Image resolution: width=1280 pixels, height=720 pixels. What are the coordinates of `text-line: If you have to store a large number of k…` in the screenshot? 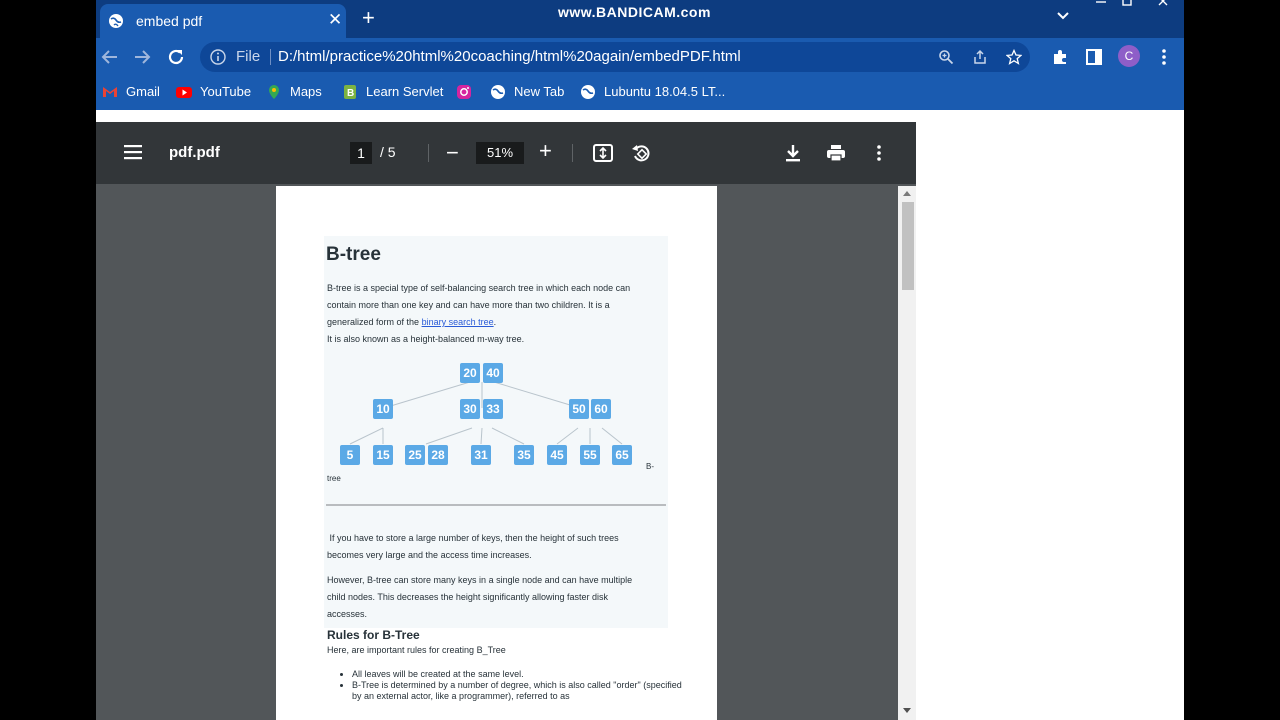 It's located at (473, 538).